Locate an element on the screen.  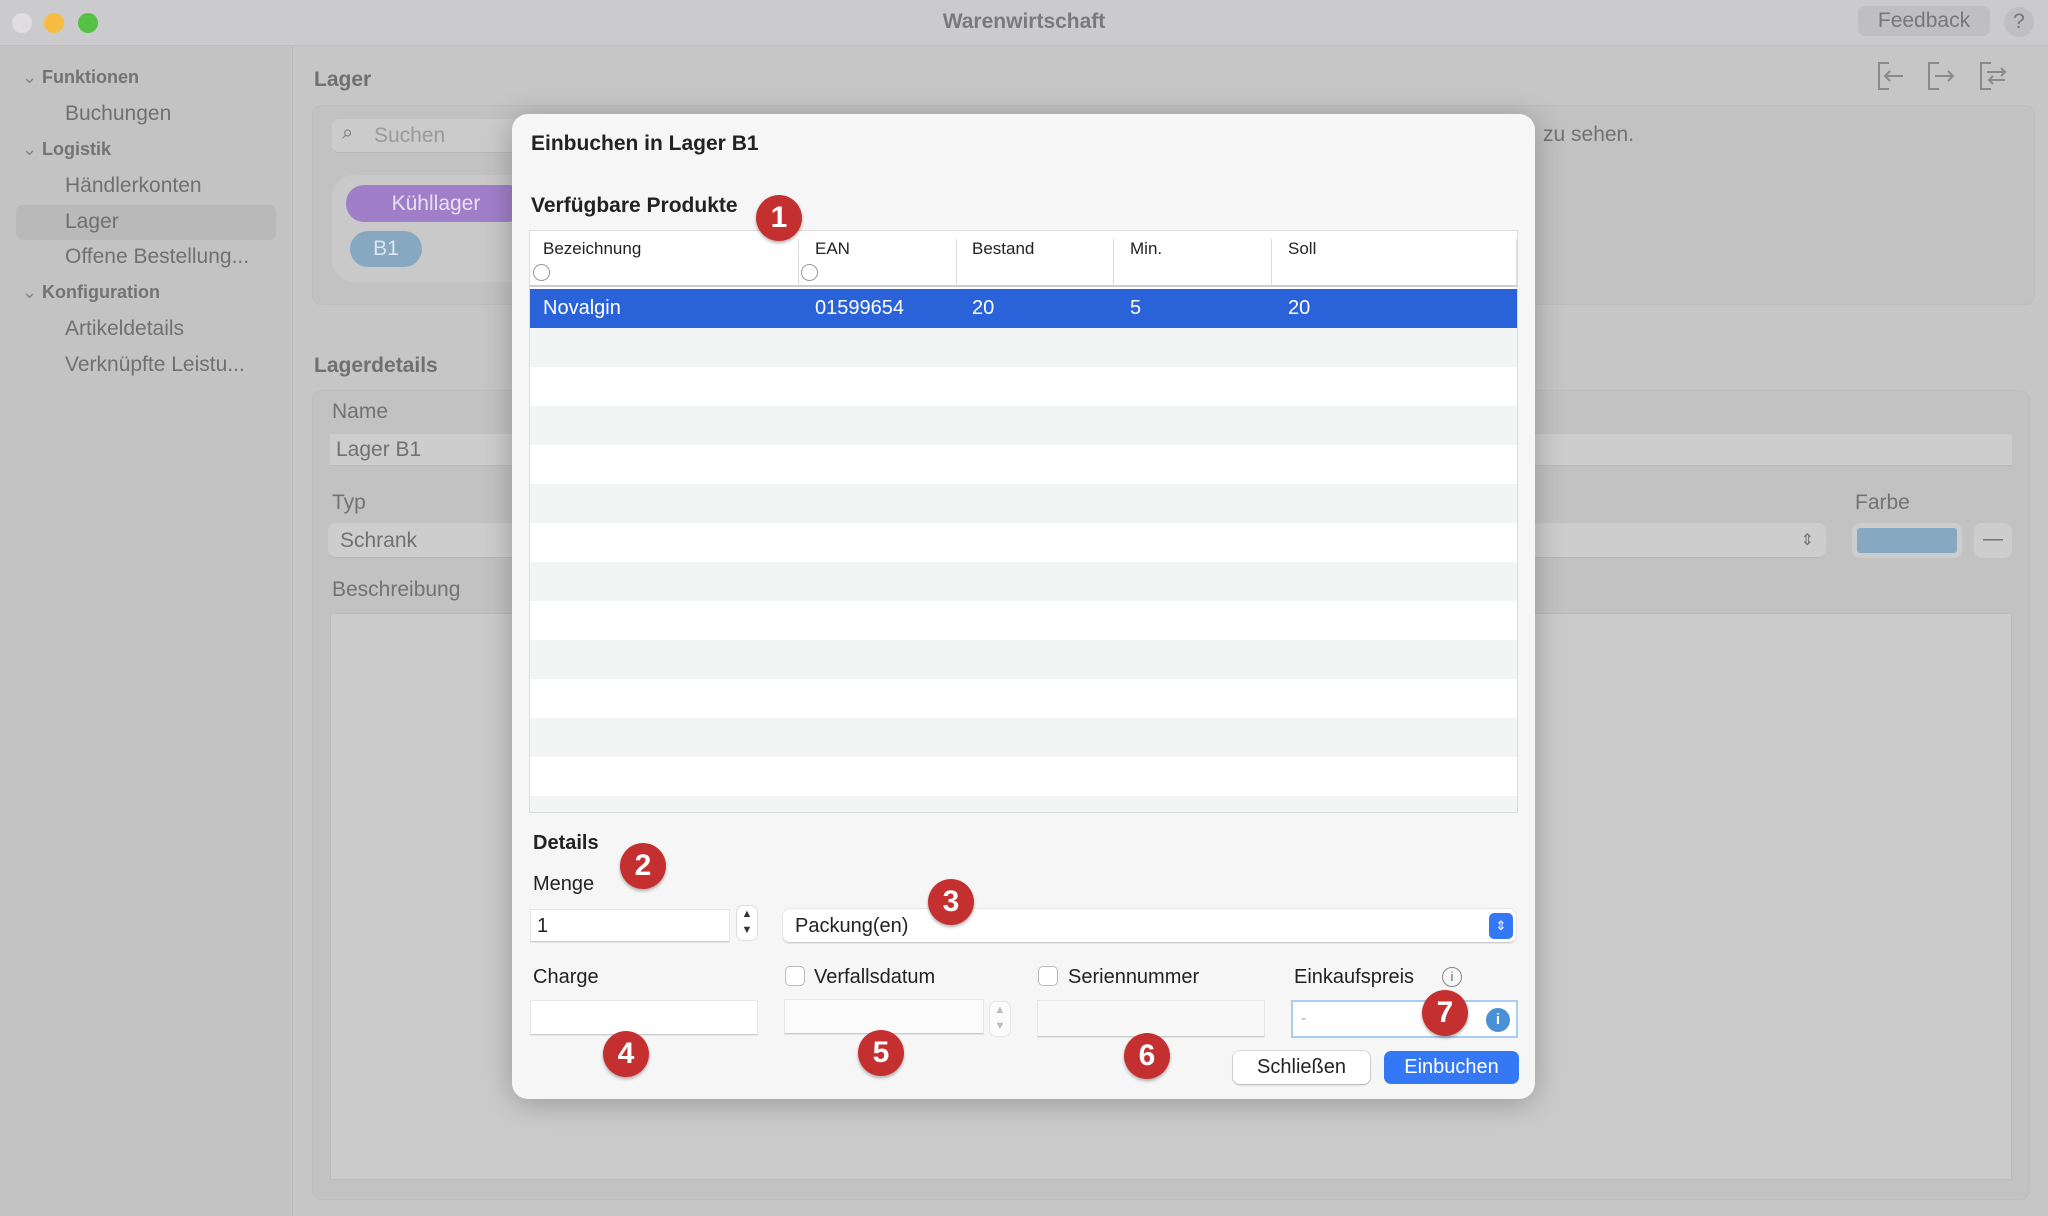
name-label: Name is located at coordinates (360, 411).